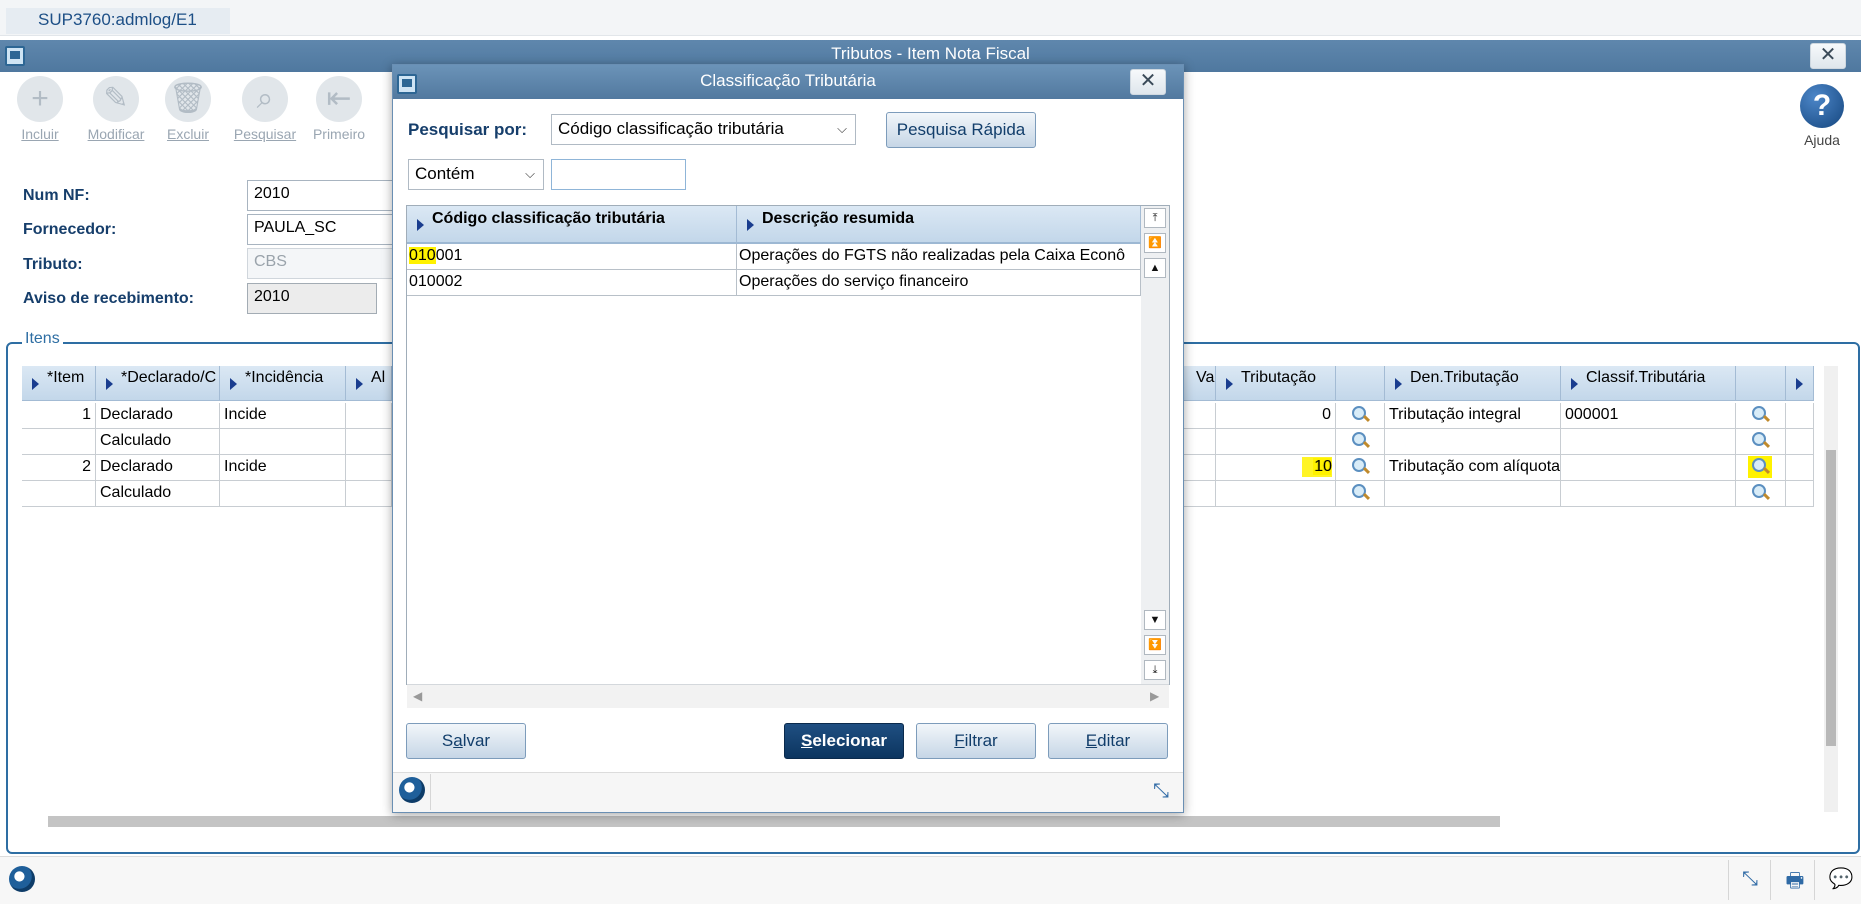  I want to click on toolbar-primeiro: ⇤ Primeiro, so click(339, 109).